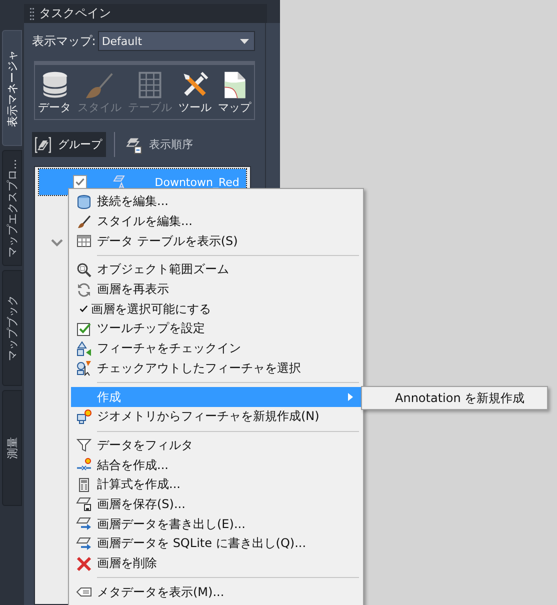 This screenshot has height=605, width=557. What do you see at coordinates (84, 504) in the screenshot?
I see `save-layer-icon` at bounding box center [84, 504].